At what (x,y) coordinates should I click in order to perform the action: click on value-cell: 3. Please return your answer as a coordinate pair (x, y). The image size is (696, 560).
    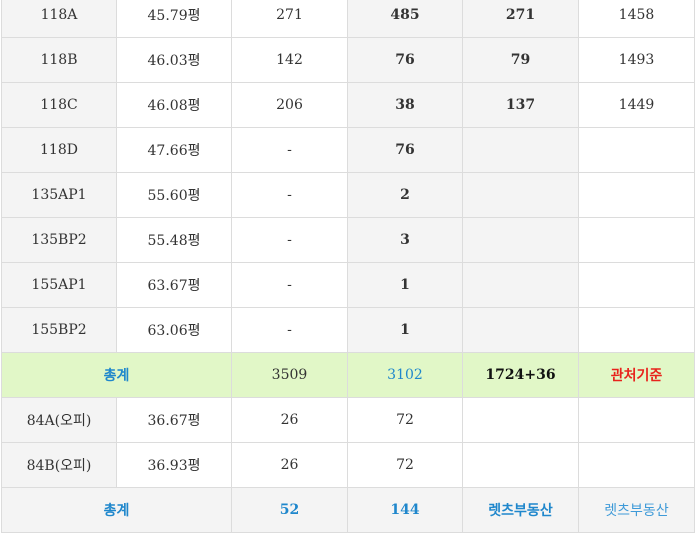
    Looking at the image, I should click on (405, 240).